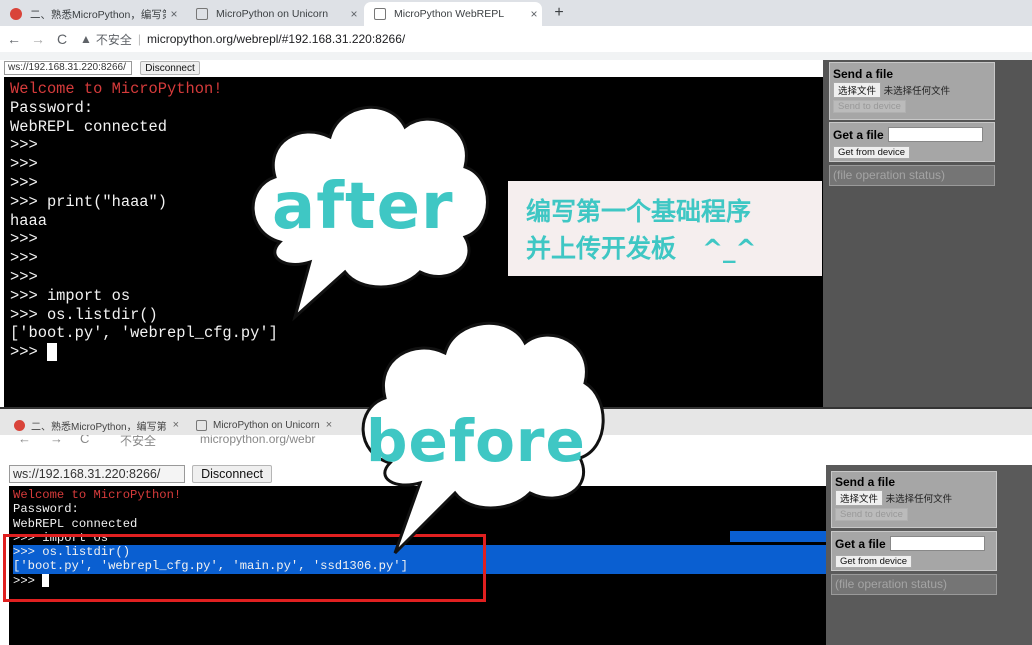 The width and height of the screenshot is (1032, 645). I want to click on terminal-line-text: >>> import os, so click(70, 295).